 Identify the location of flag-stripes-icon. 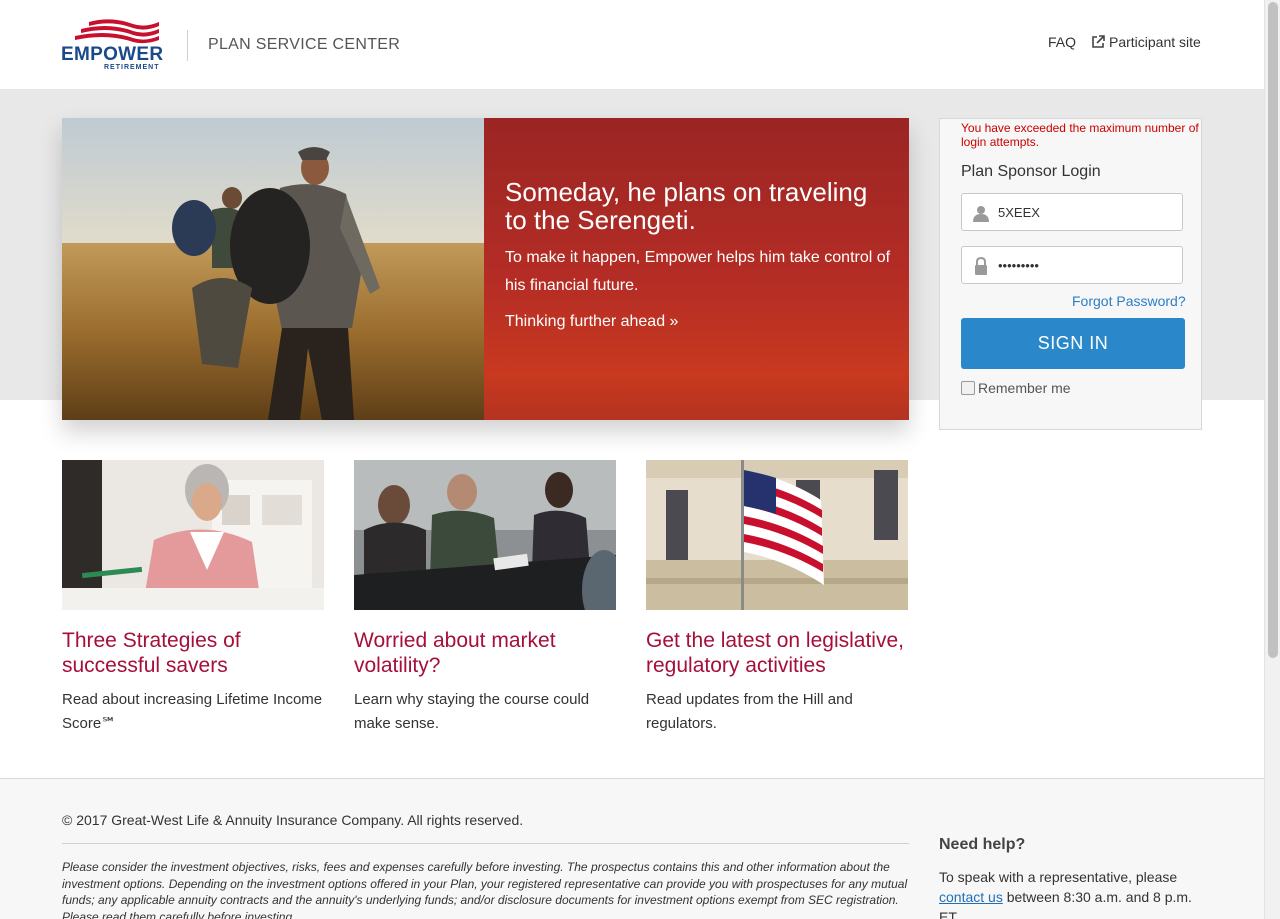
(117, 31).